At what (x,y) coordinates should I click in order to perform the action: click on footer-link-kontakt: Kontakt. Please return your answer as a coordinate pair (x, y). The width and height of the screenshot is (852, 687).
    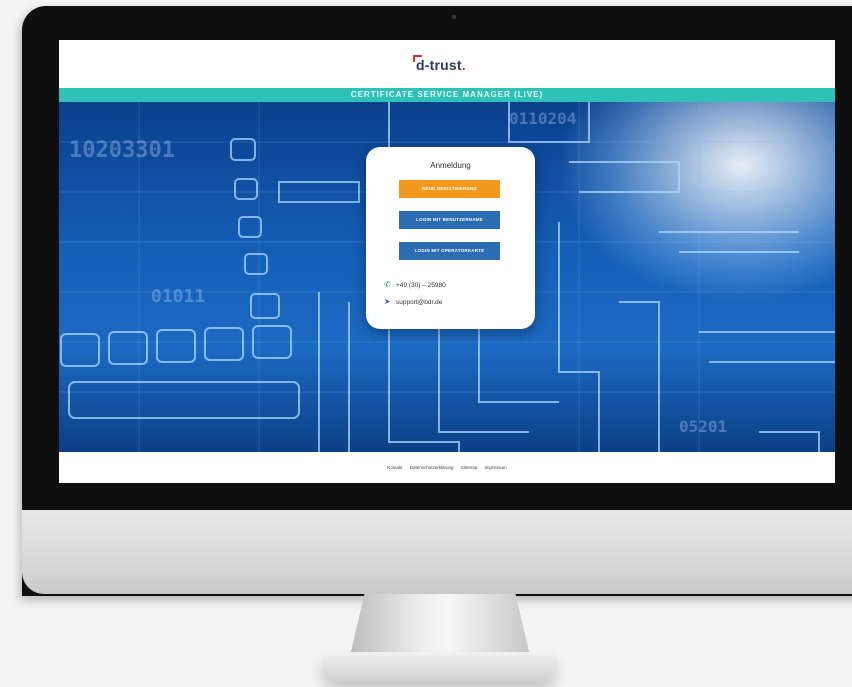
    Looking at the image, I should click on (394, 467).